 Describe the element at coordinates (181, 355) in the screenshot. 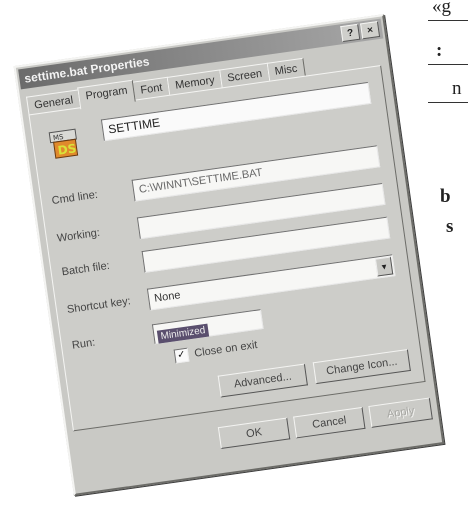

I see `close-on-exit-checkbox: ✓` at that location.